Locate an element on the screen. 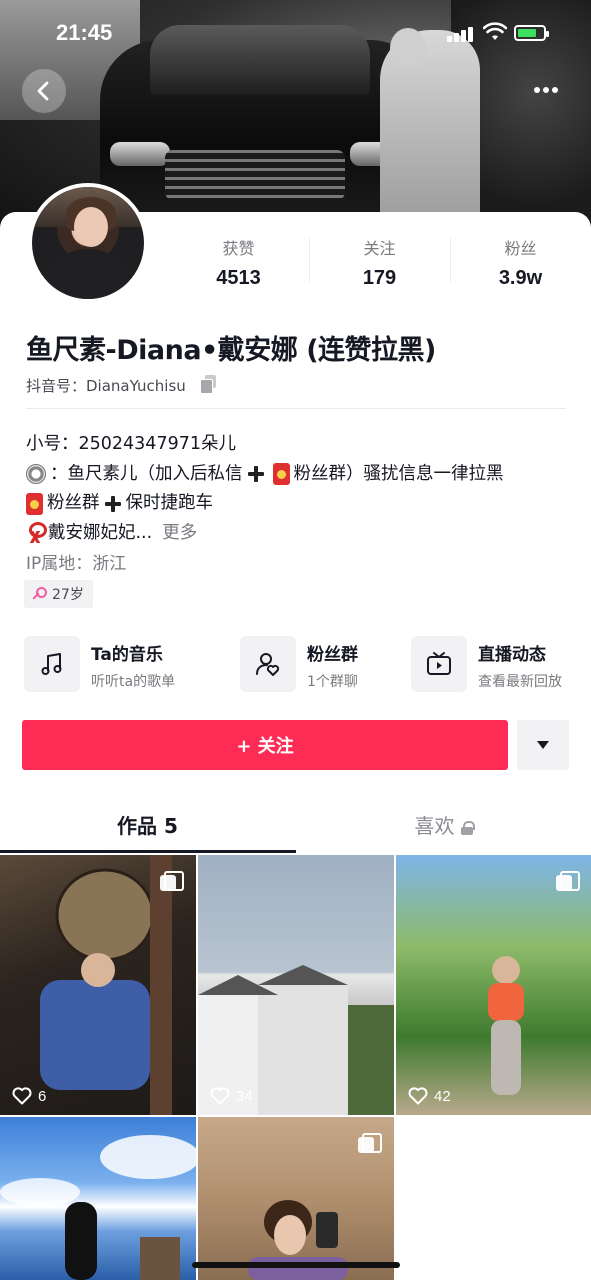  tab-indicator is located at coordinates (148, 851).